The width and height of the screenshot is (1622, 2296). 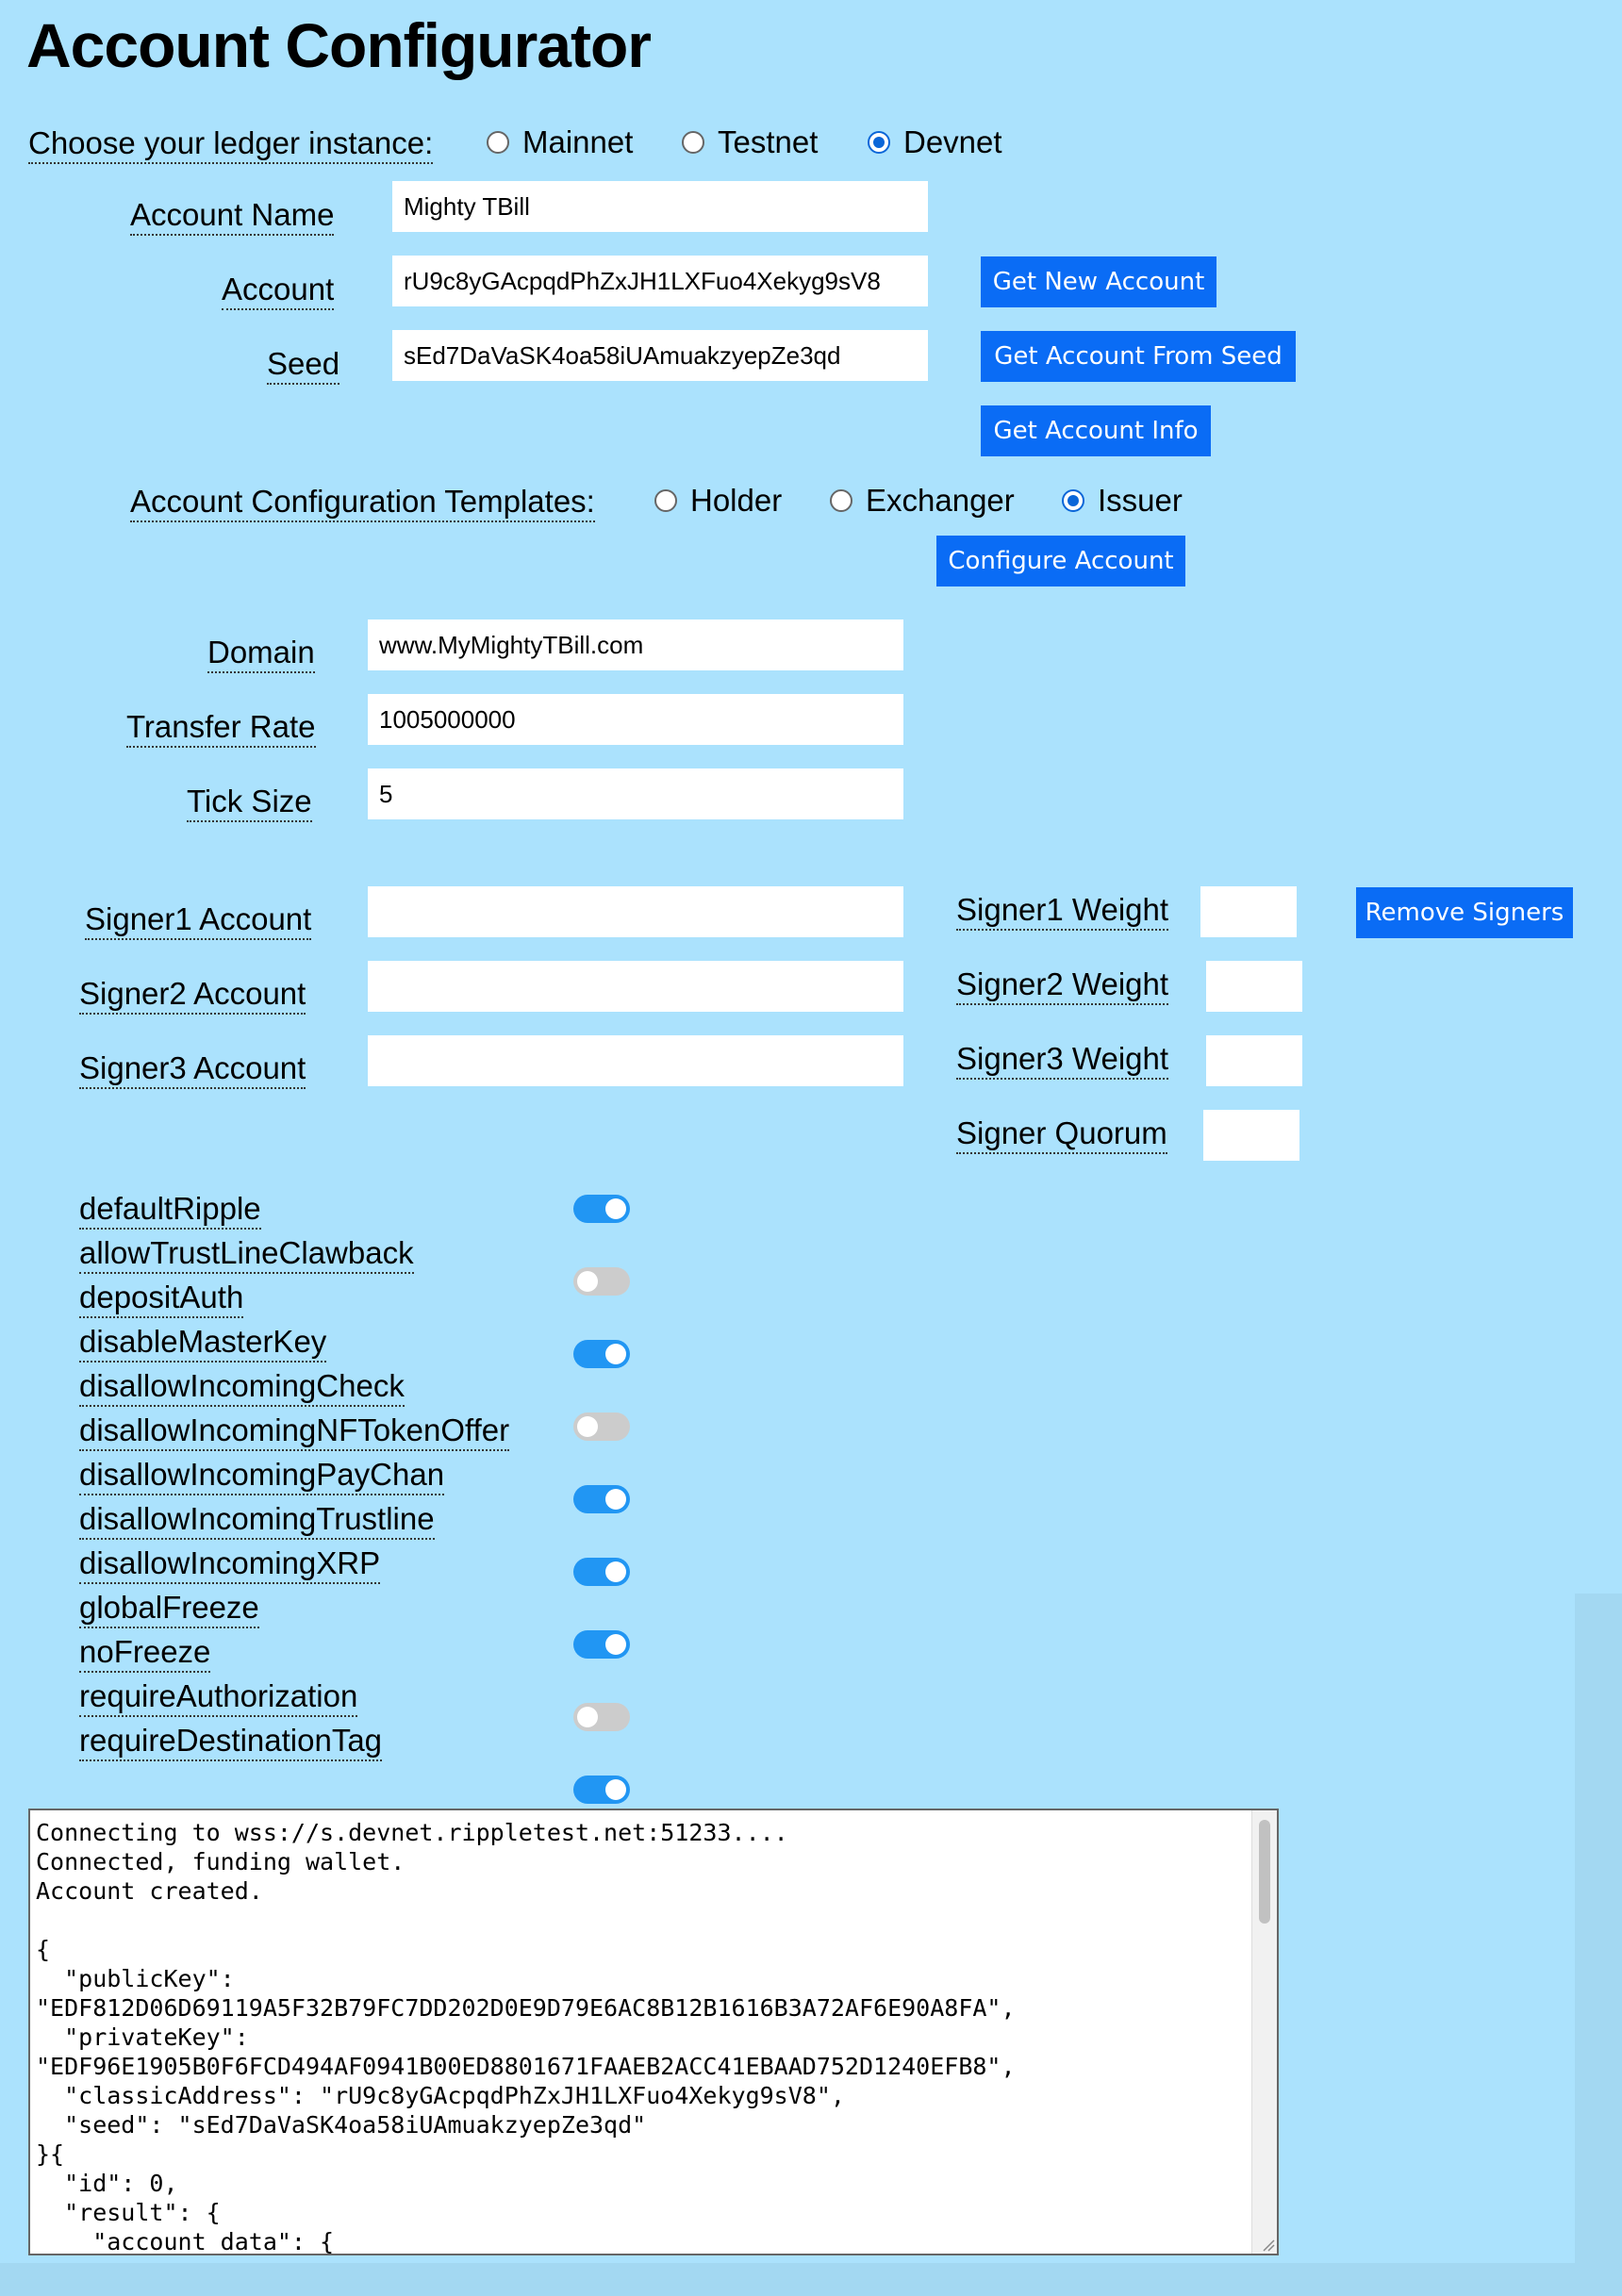 I want to click on radio-mainnet: Mainnet, so click(x=560, y=142).